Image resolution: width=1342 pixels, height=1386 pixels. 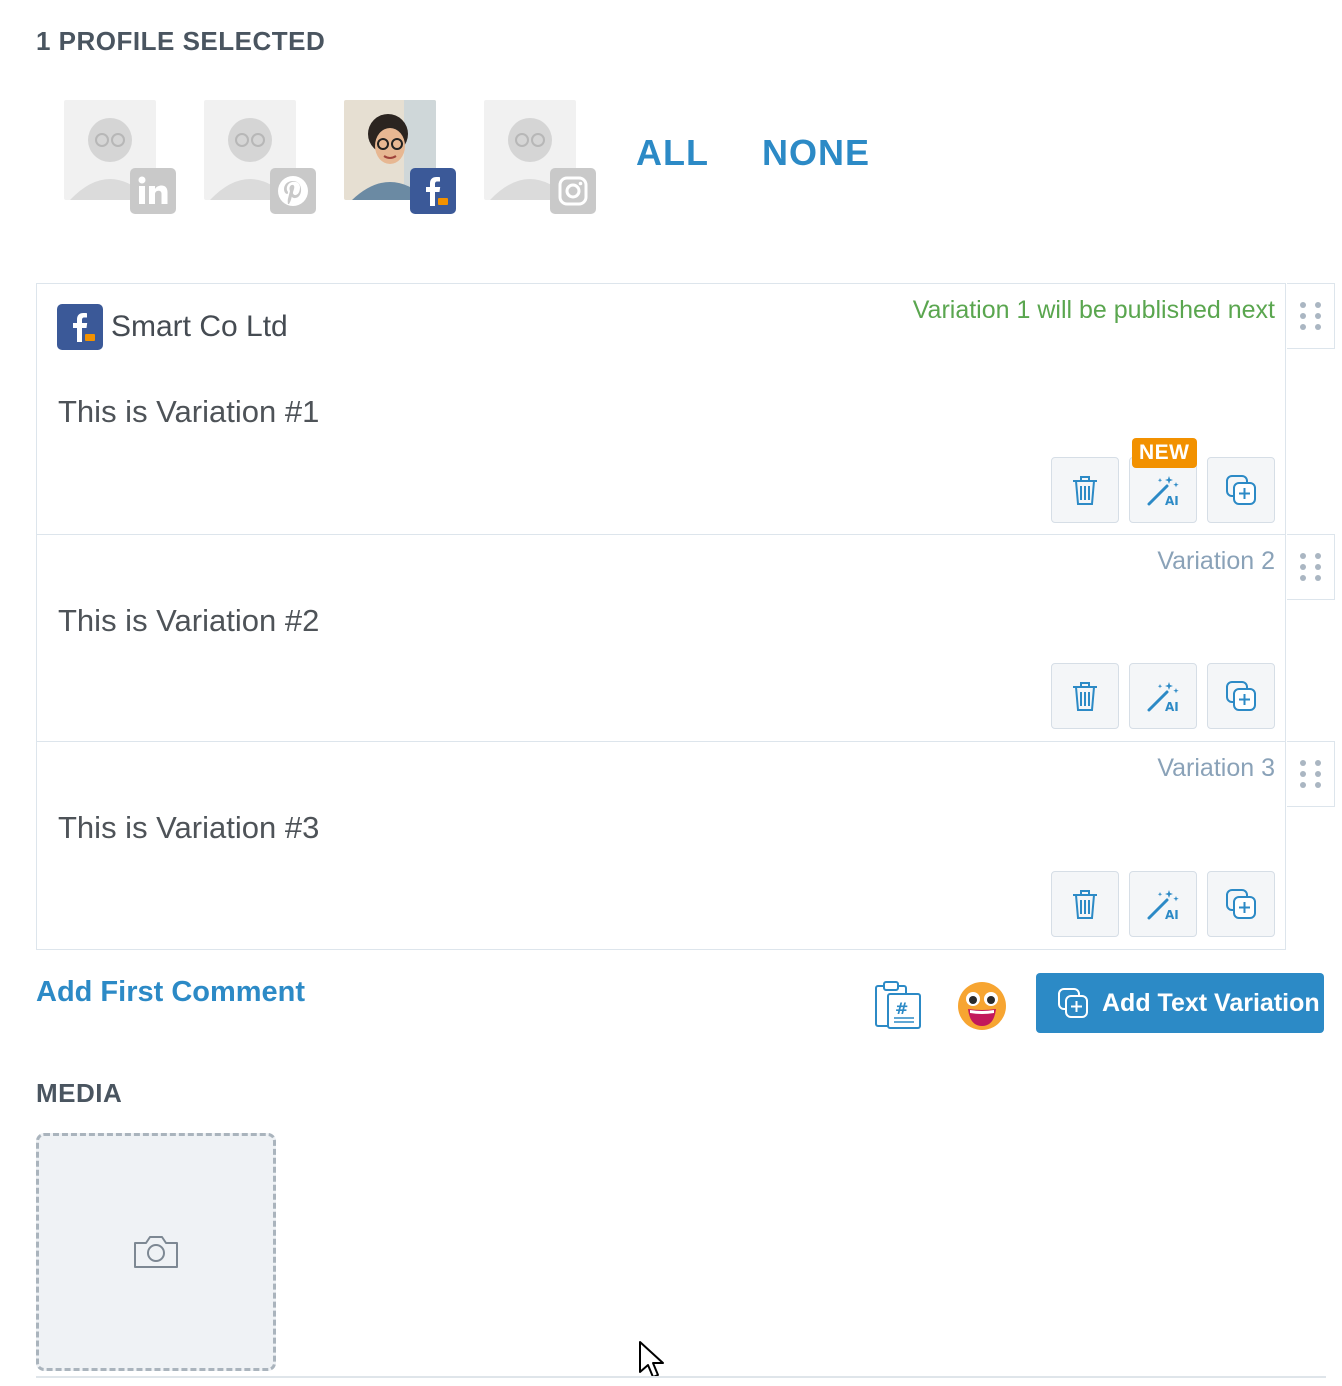 What do you see at coordinates (256, 161) in the screenshot?
I see `profile-pinterest` at bounding box center [256, 161].